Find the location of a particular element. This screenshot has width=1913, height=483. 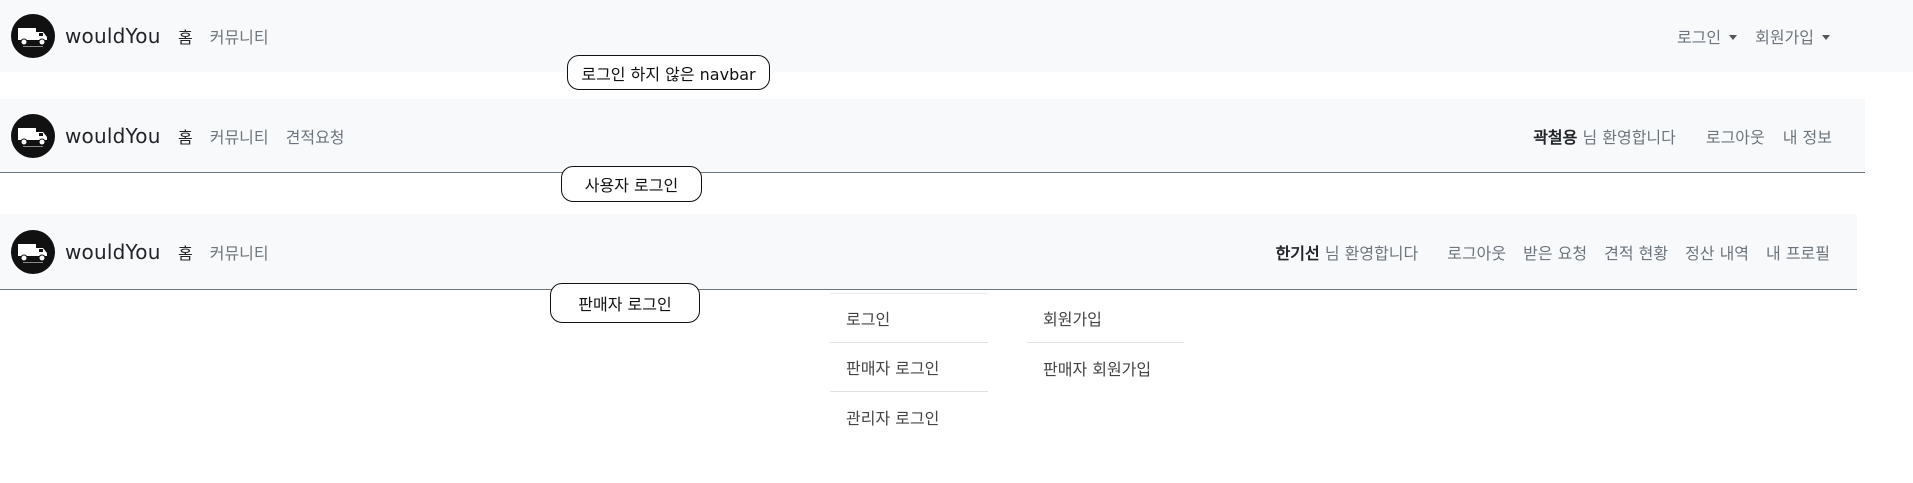

signup-dropdown-menu: 회원가입 판매자 회원가입 is located at coordinates (1105, 343).